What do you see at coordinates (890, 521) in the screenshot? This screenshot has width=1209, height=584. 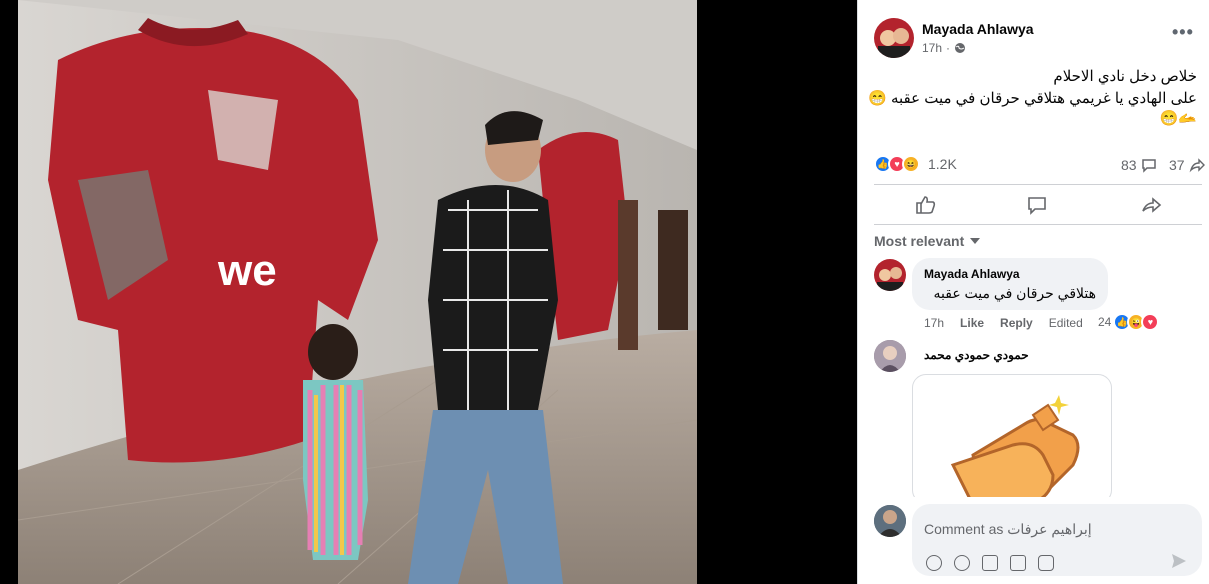 I see `current-user-avatar` at bounding box center [890, 521].